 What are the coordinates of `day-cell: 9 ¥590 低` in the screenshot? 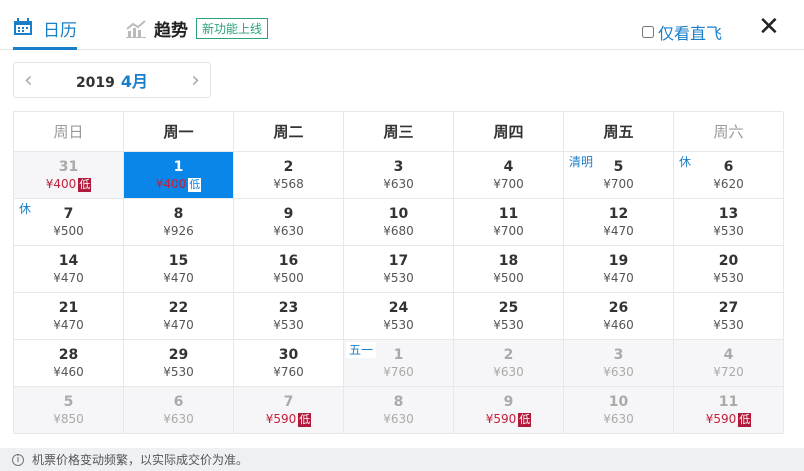 It's located at (509, 410).